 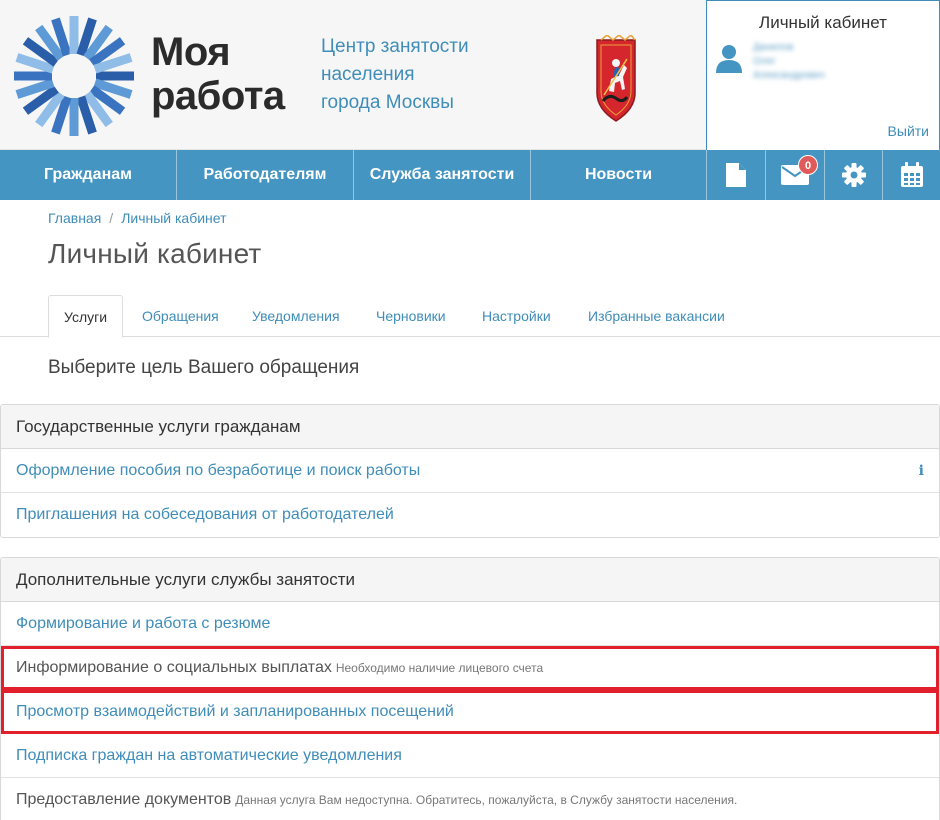 I want to click on center-name: Центр занятости населения города Москвы, so click(x=395, y=75).